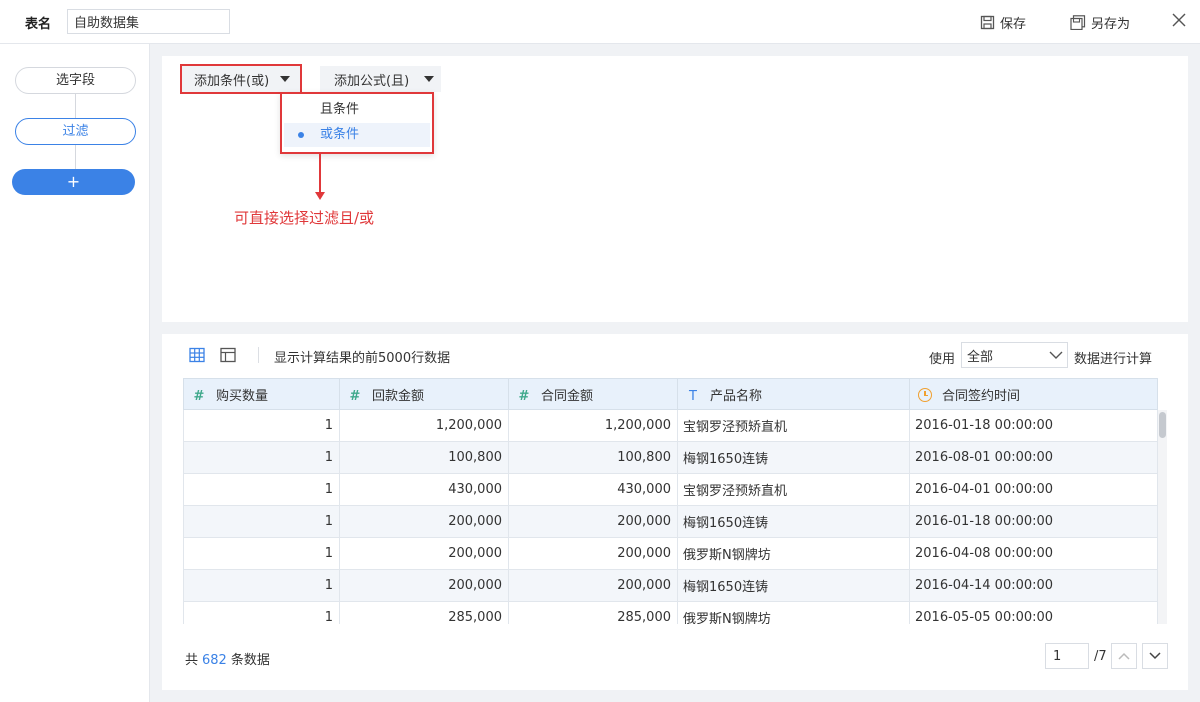  What do you see at coordinates (693, 396) in the screenshot?
I see `text-type-icon: T` at bounding box center [693, 396].